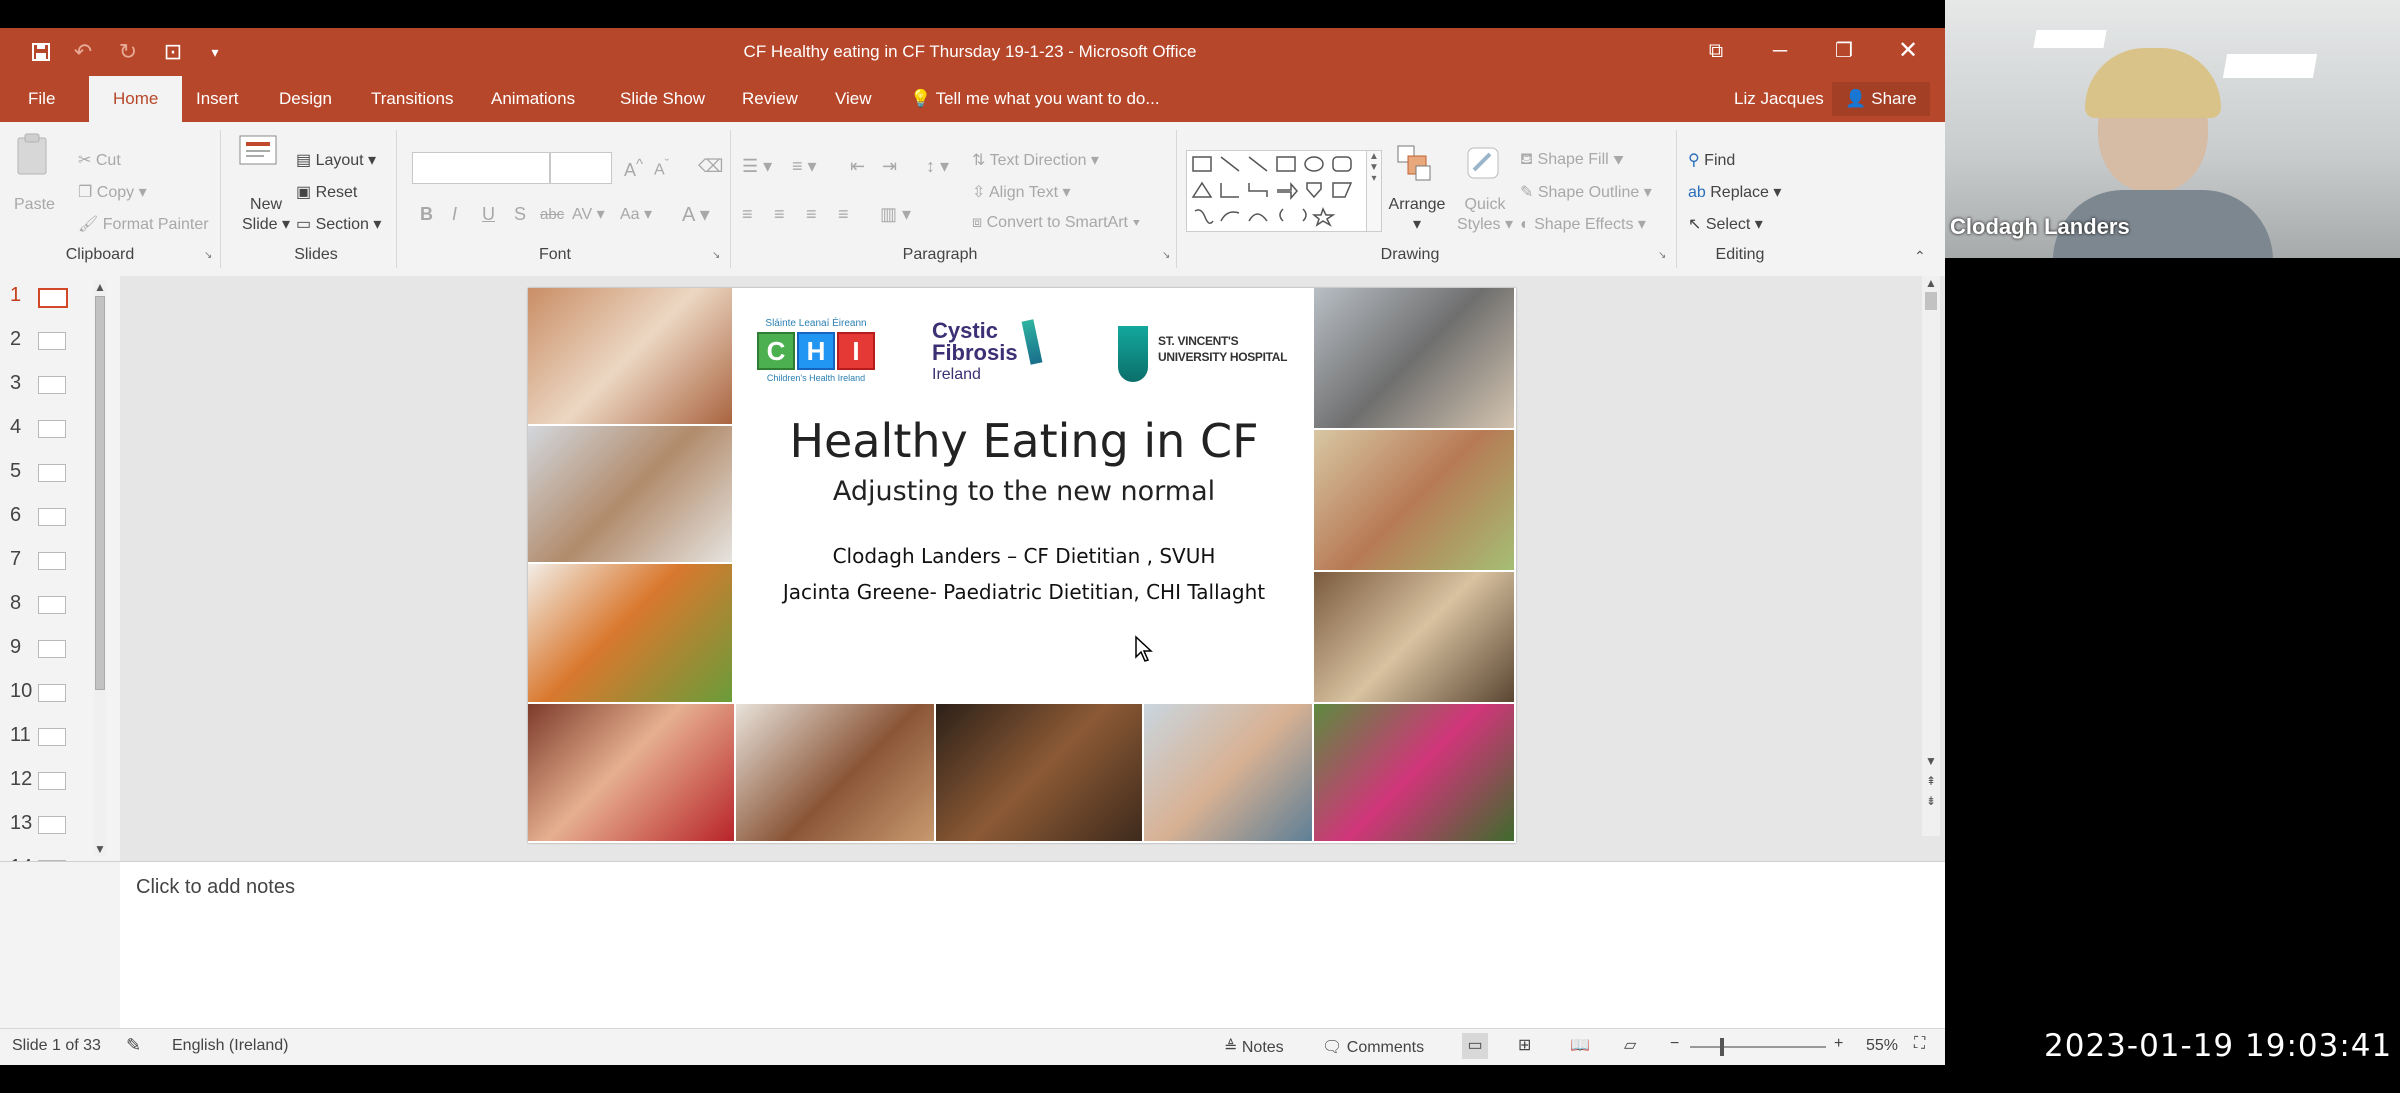  What do you see at coordinates (1630, 1045) in the screenshot?
I see `slide-show-icon: ▱` at bounding box center [1630, 1045].